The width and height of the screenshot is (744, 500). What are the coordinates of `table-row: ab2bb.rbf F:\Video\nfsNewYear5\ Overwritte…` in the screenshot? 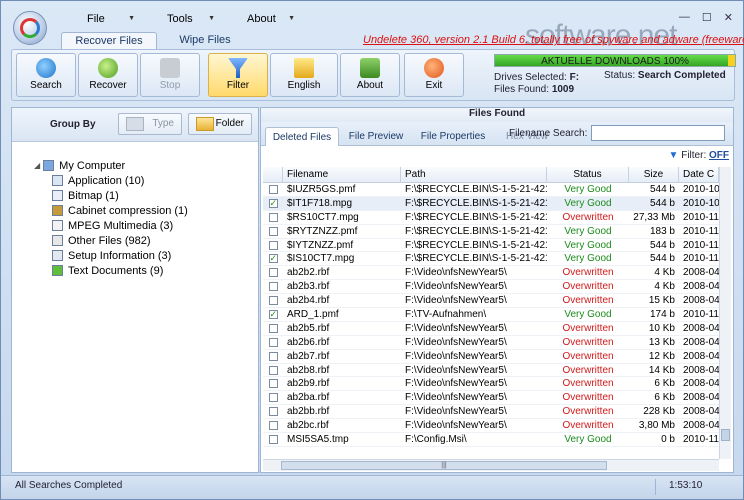 It's located at (491, 412).